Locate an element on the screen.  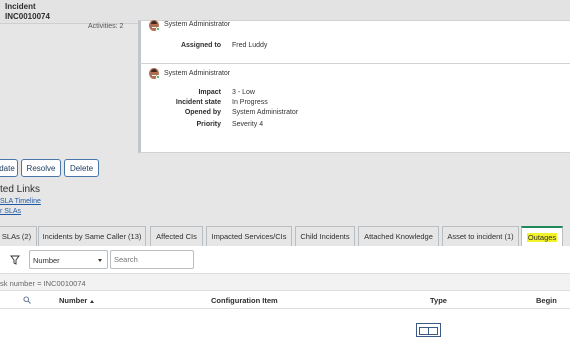
search-field-select: Number is located at coordinates (68, 259).